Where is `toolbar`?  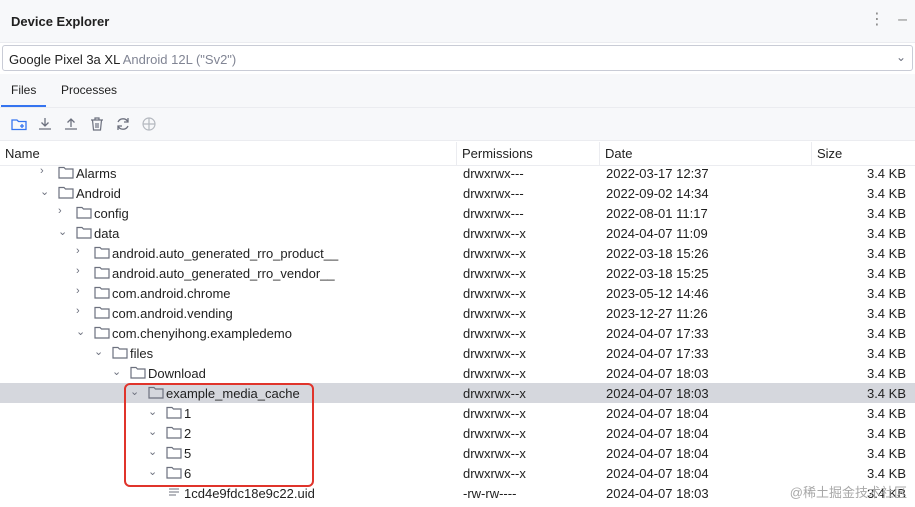 toolbar is located at coordinates (457, 124).